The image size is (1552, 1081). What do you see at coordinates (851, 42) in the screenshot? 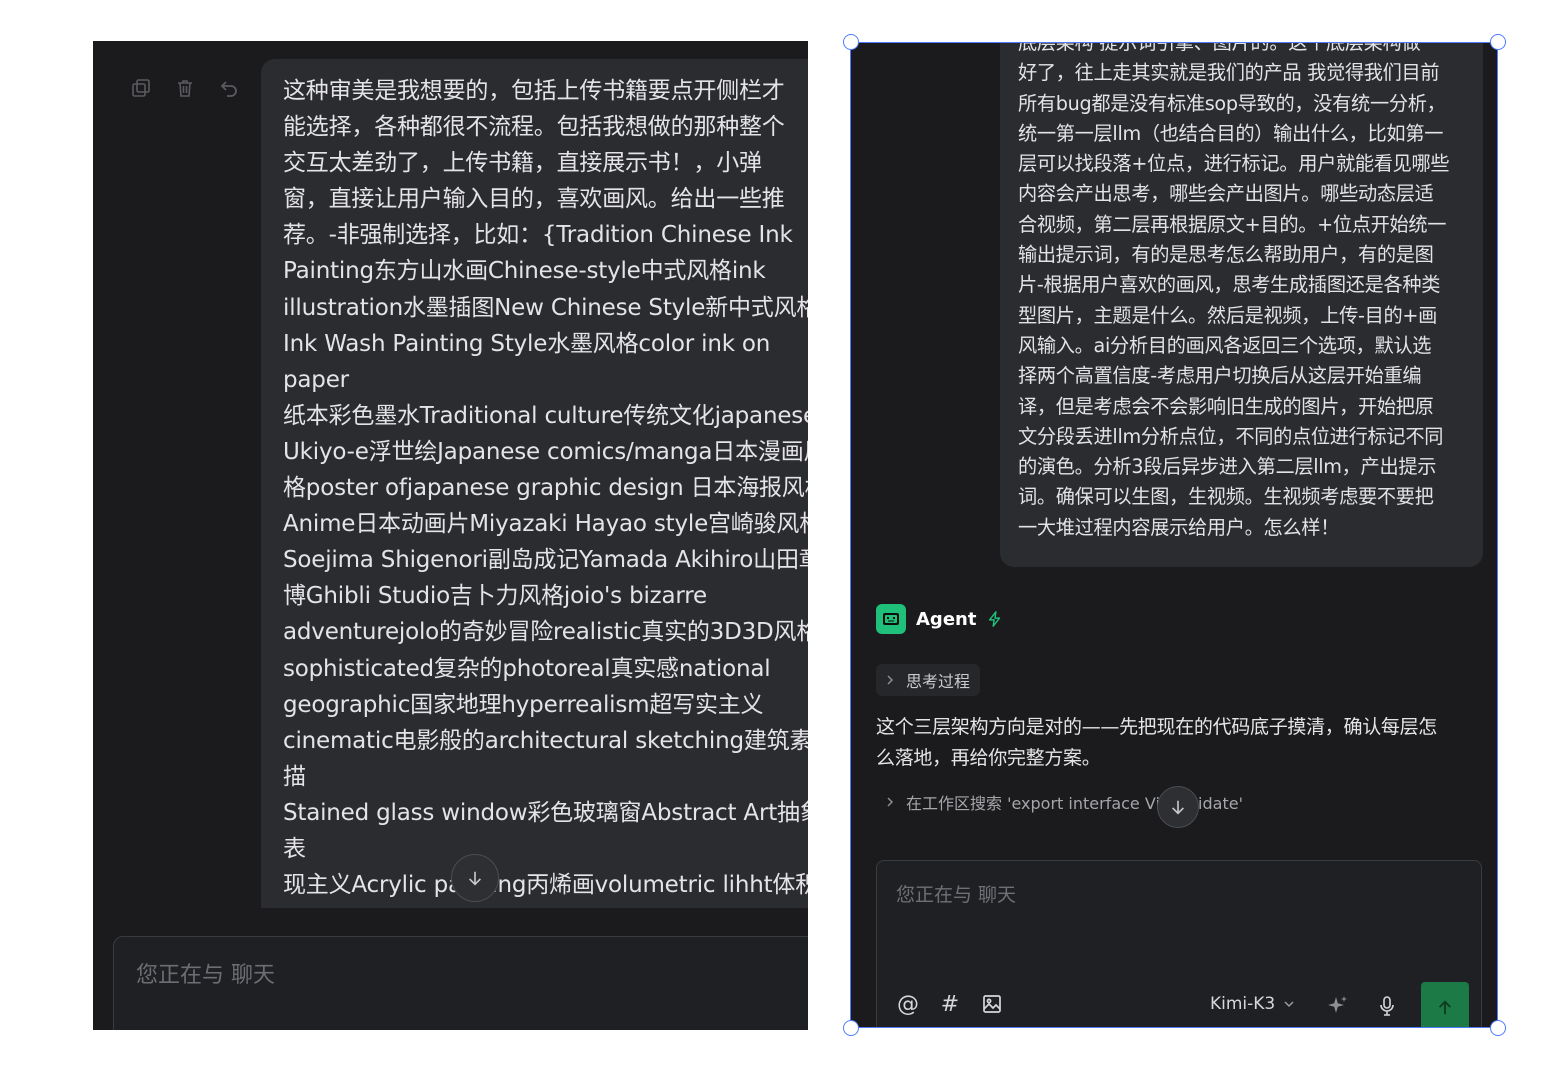
I see `resize-handle-top-left` at bounding box center [851, 42].